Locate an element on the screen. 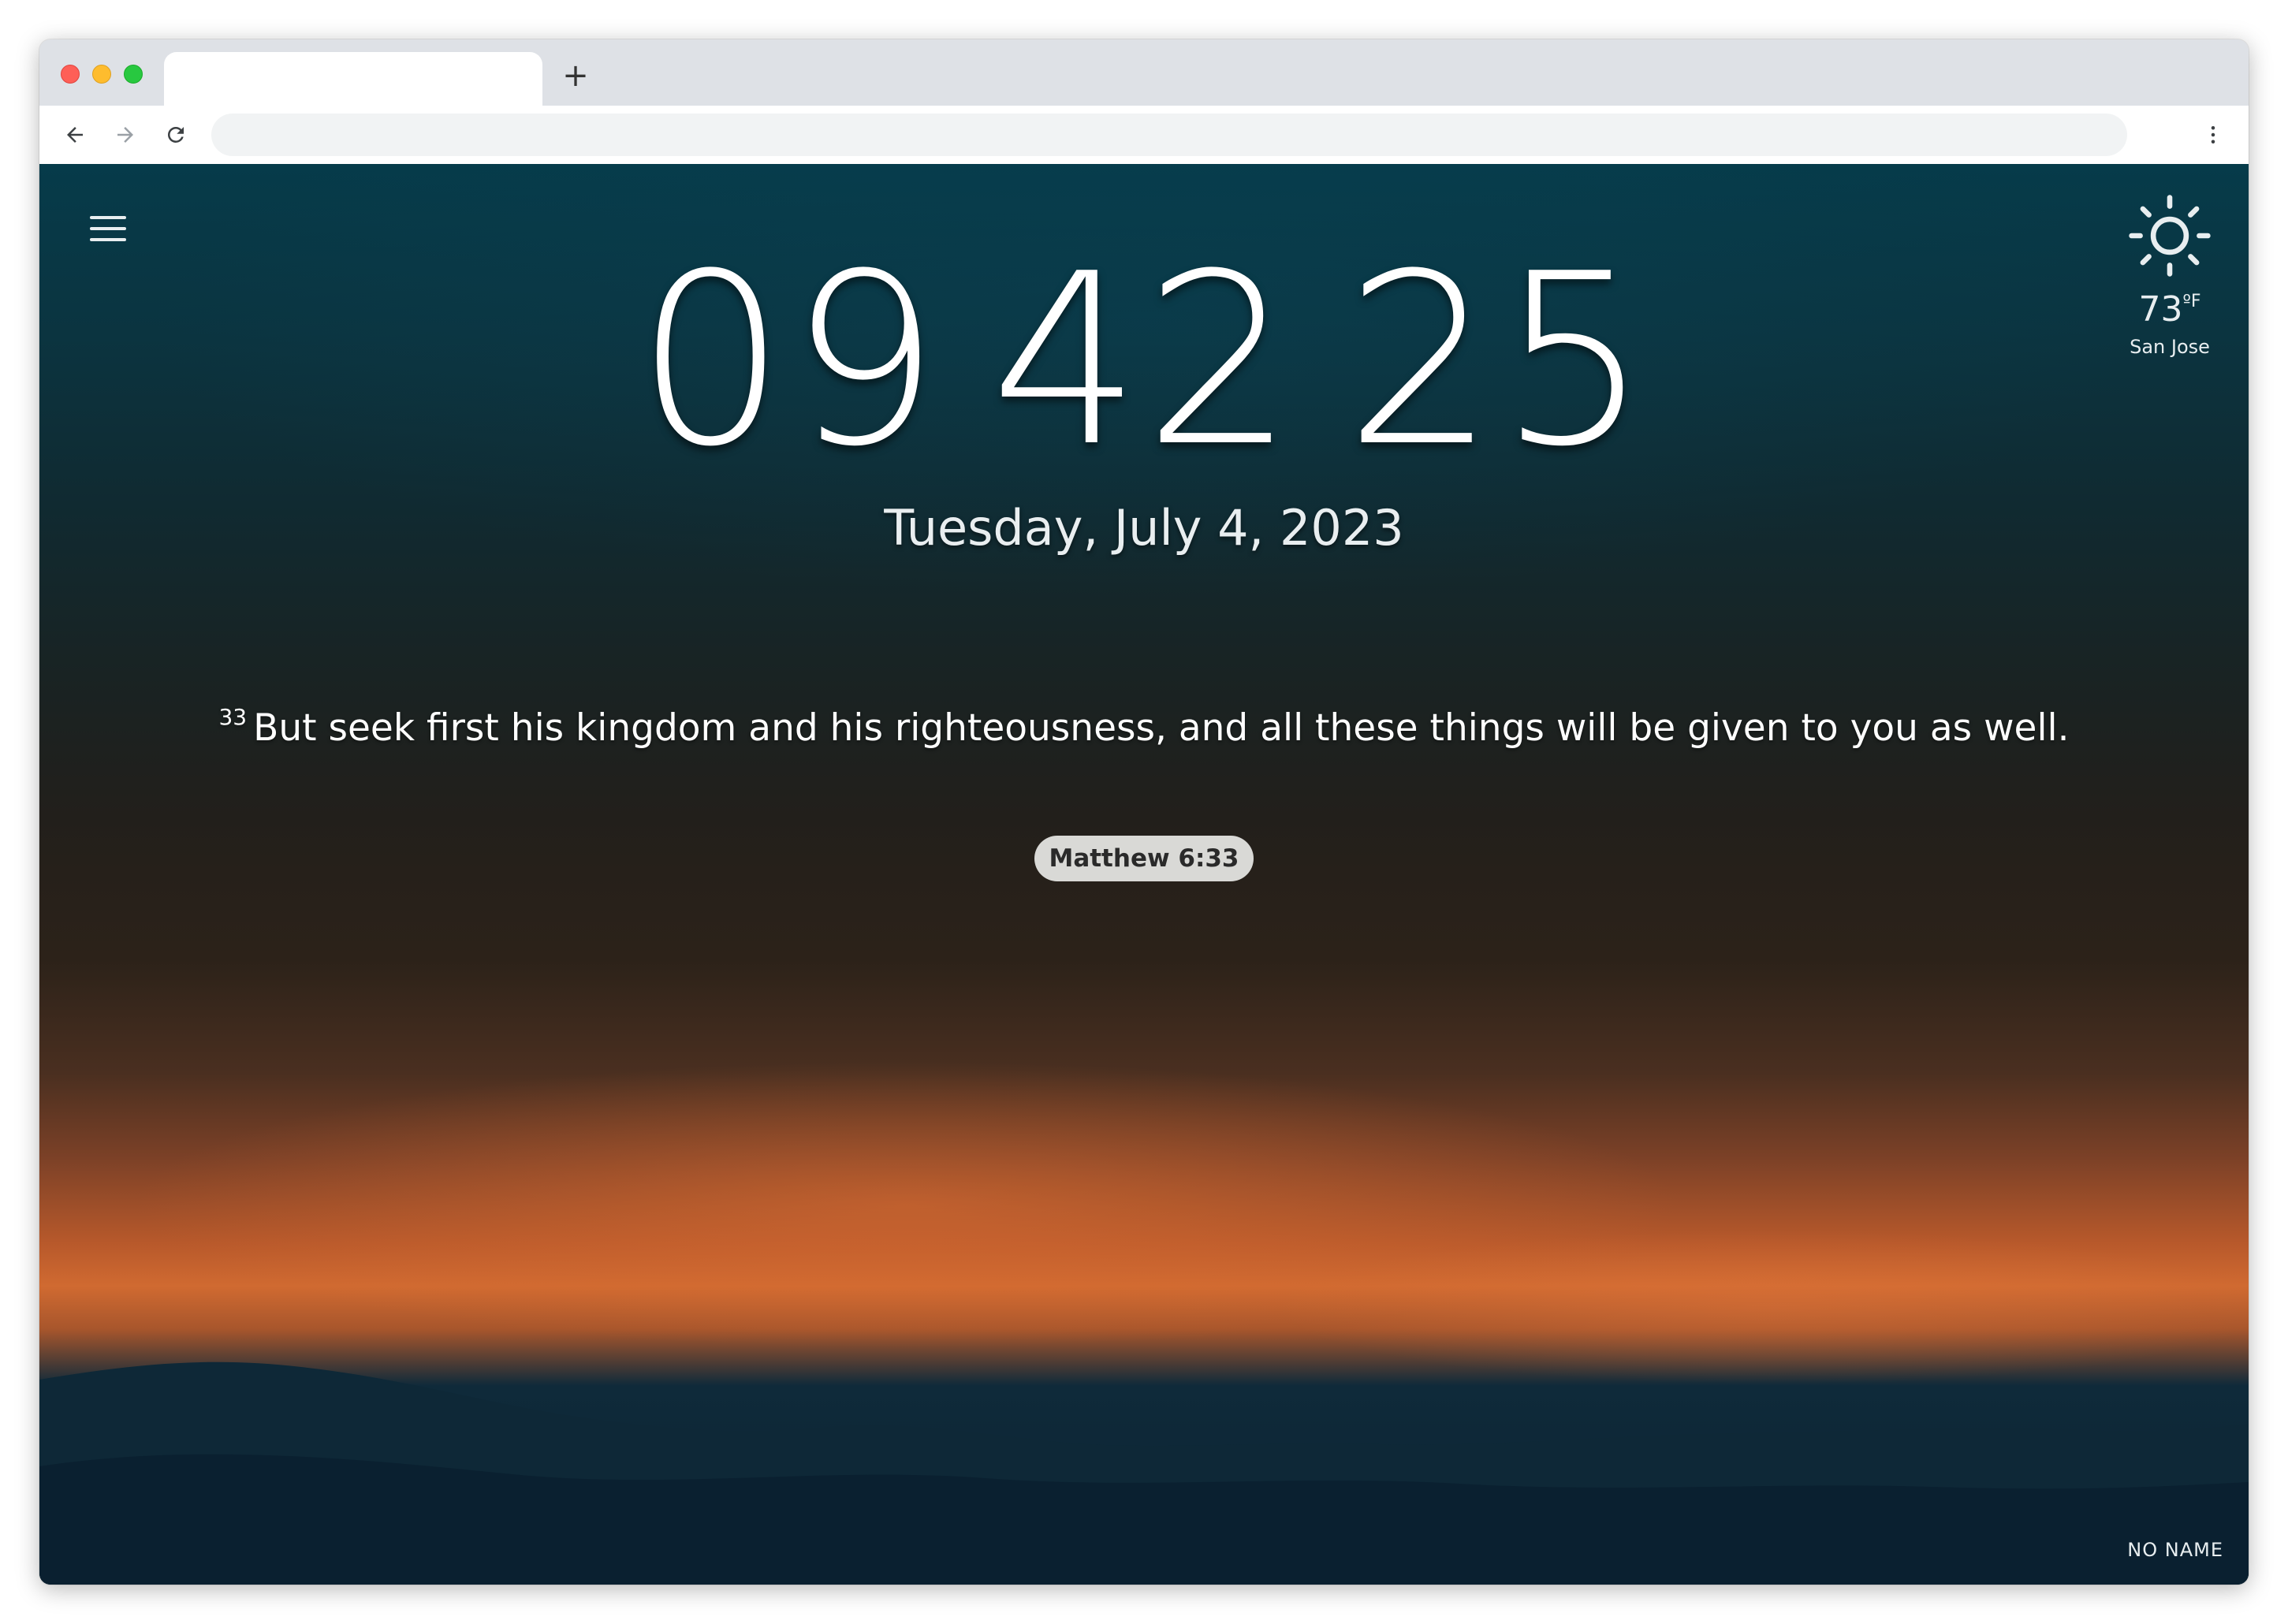  sun-icon is located at coordinates (2170, 236).